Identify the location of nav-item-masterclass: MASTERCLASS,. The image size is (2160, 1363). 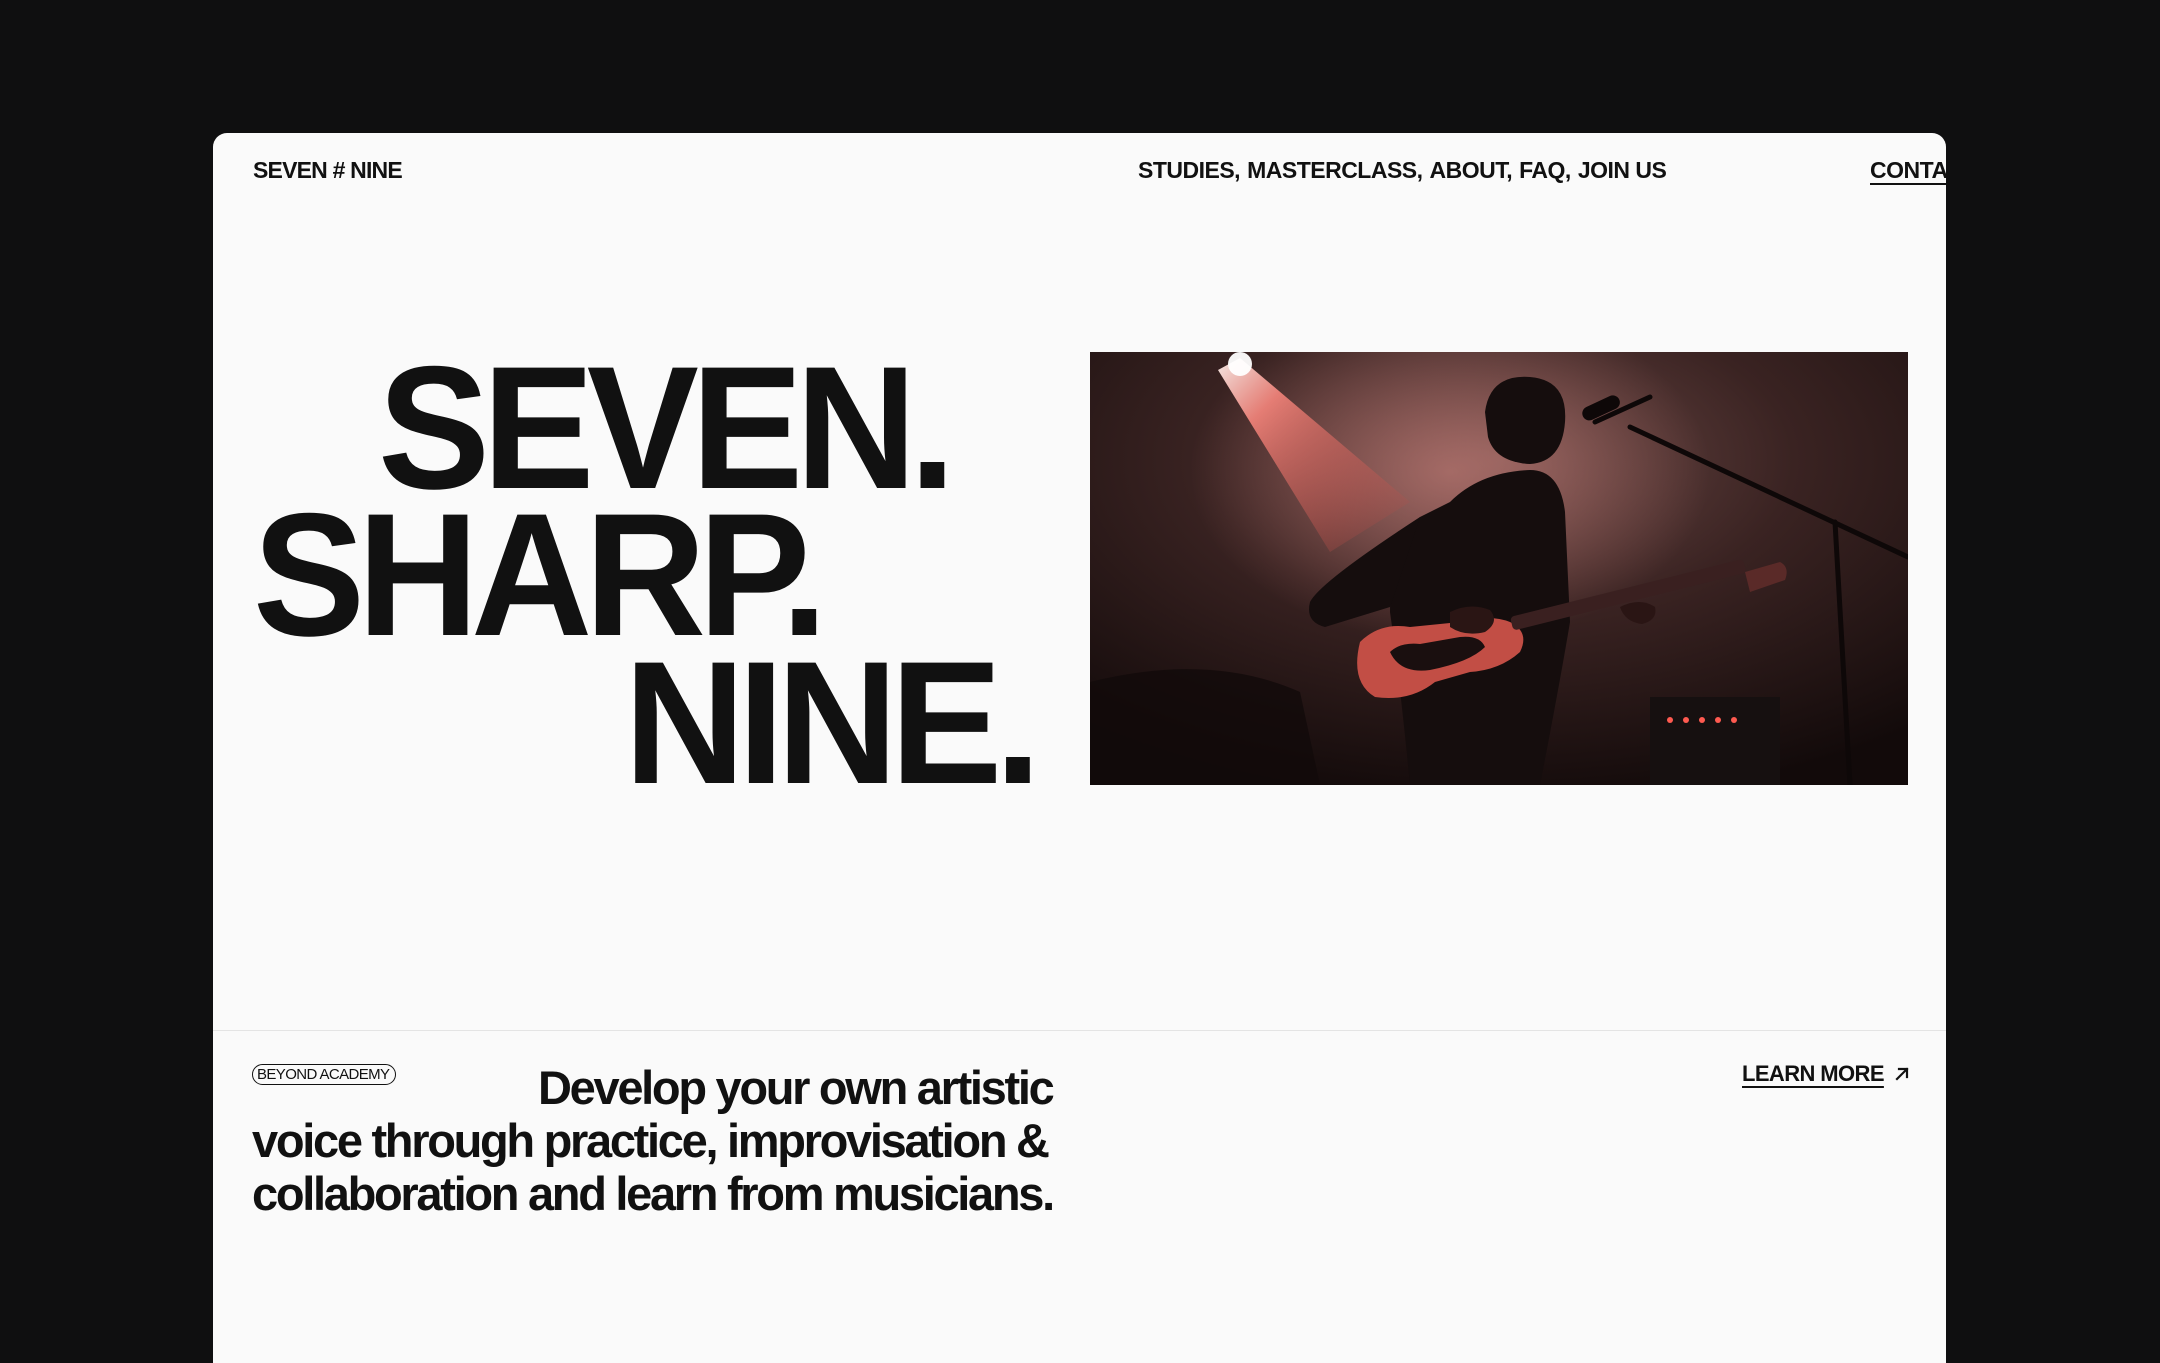
(1335, 170).